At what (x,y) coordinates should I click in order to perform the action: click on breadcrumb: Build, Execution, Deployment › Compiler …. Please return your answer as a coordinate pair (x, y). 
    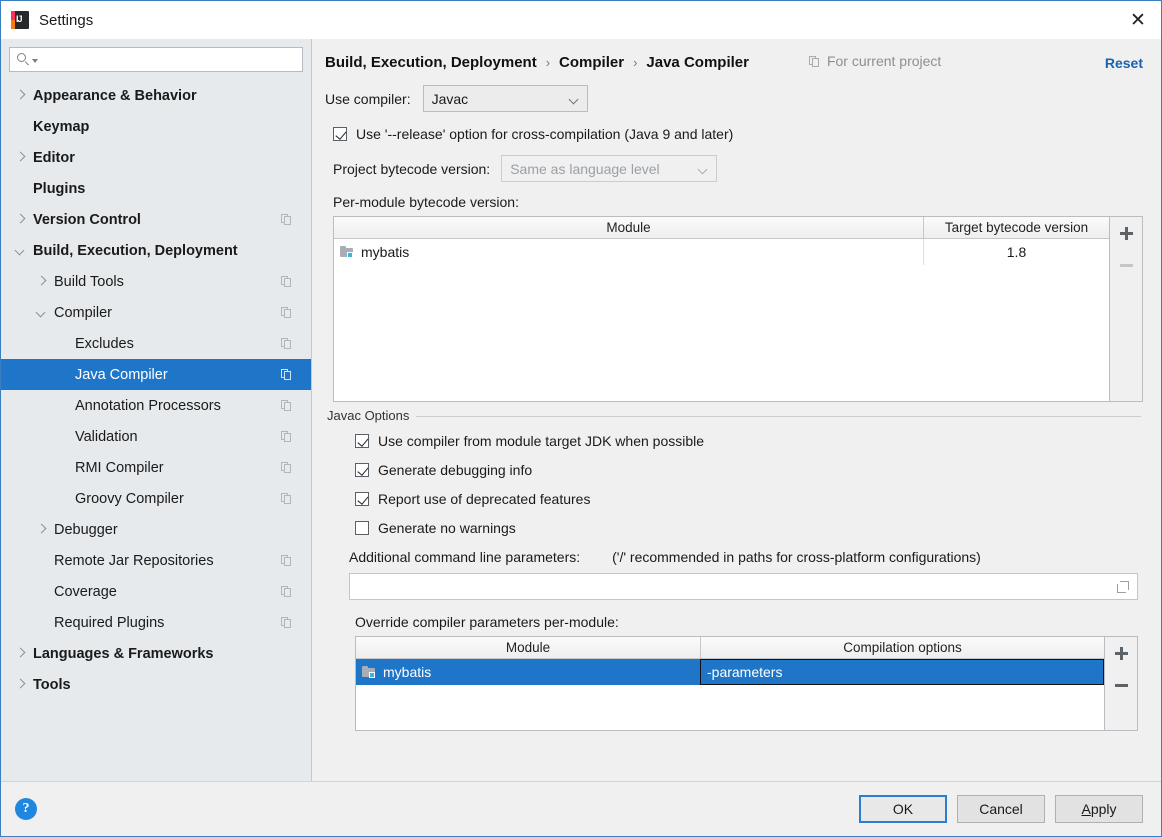
    Looking at the image, I should click on (734, 62).